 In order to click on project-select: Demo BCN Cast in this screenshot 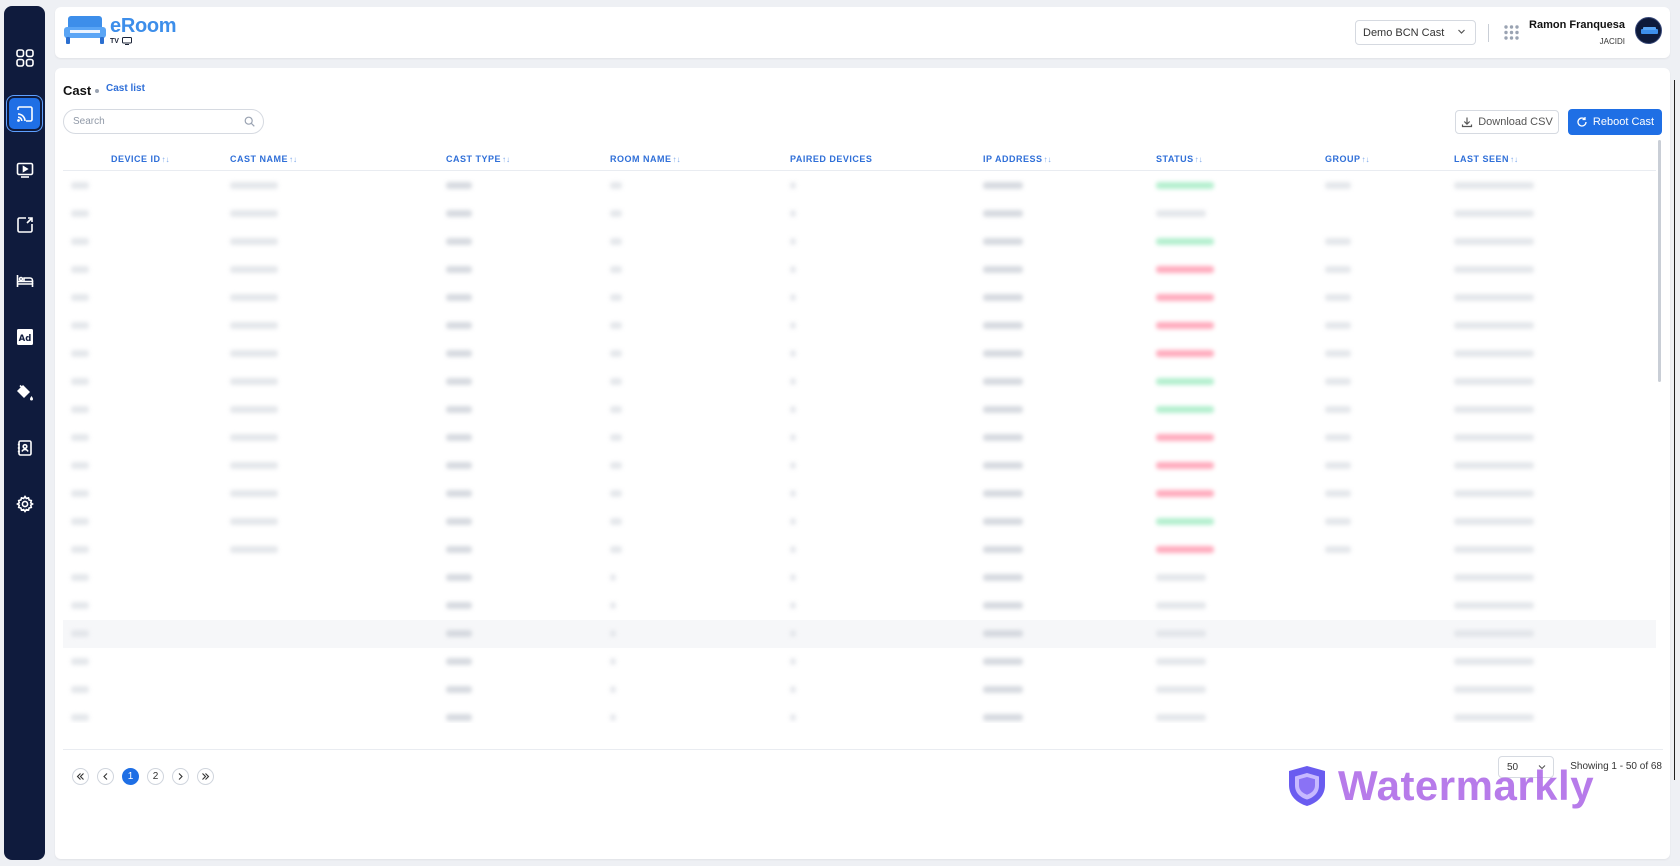, I will do `click(1415, 32)`.